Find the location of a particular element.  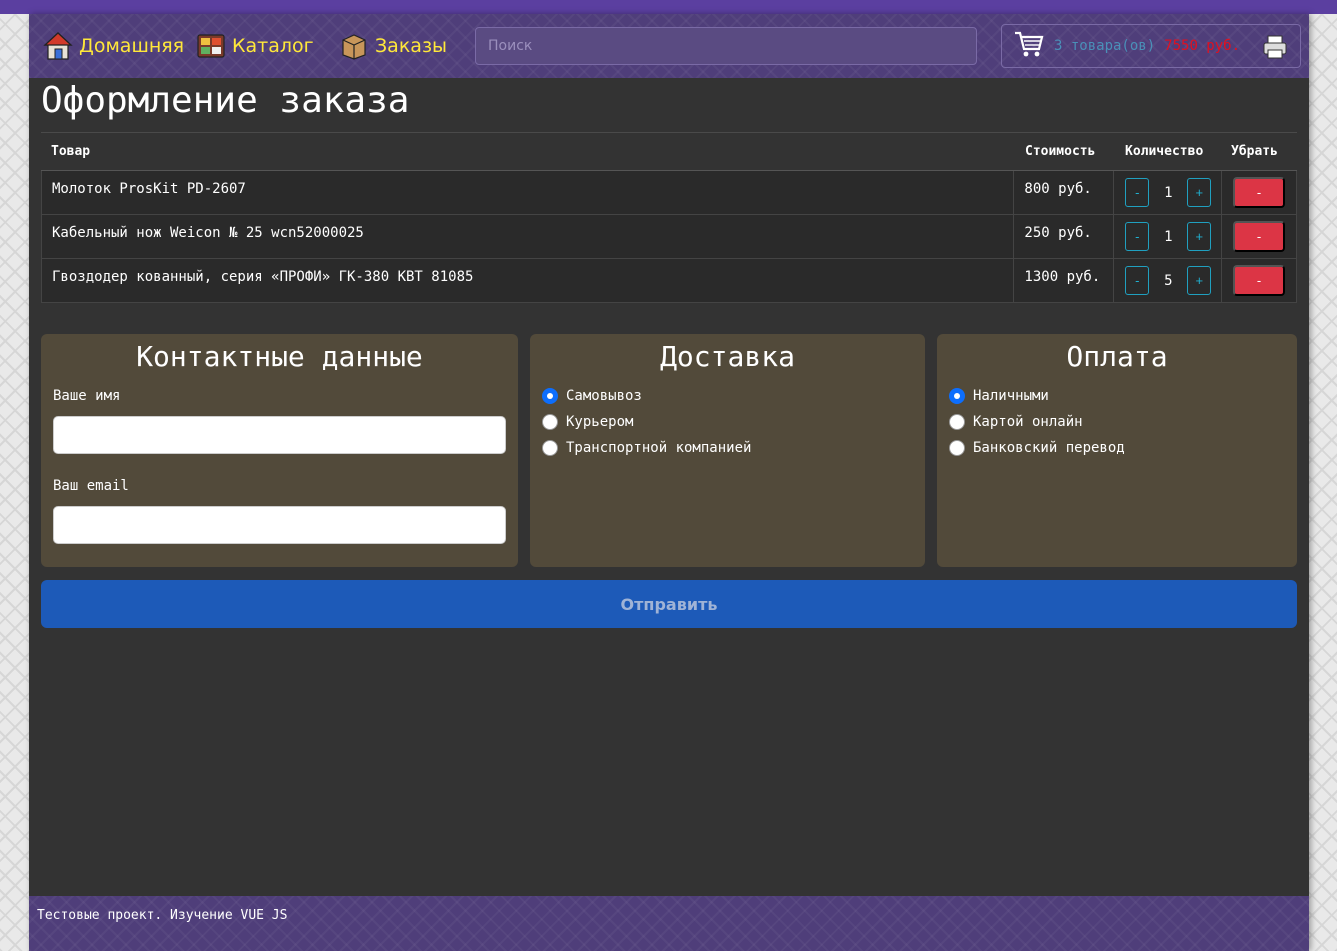

name-field is located at coordinates (279, 435).